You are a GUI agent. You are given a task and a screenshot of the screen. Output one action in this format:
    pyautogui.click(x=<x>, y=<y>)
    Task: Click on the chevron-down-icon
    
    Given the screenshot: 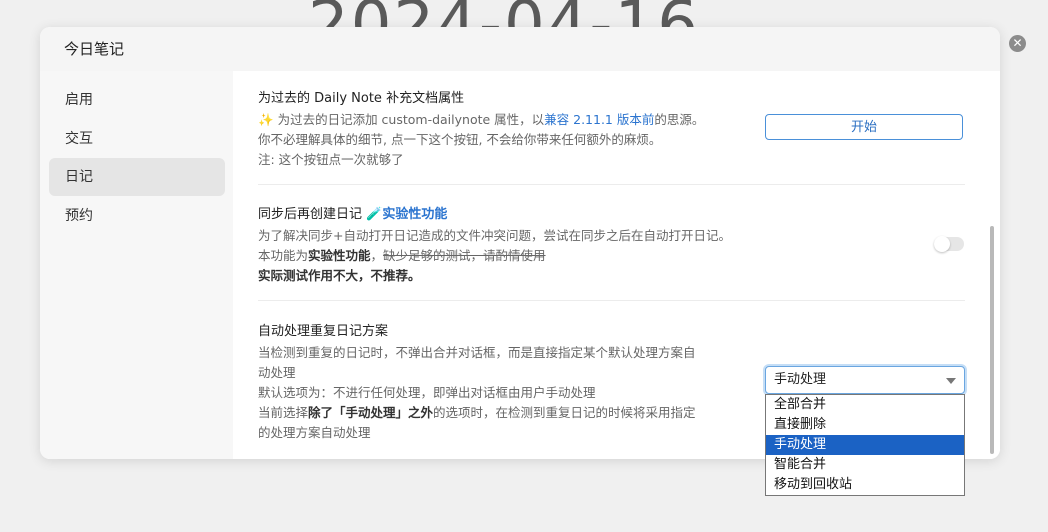 What is the action you would take?
    pyautogui.click(x=951, y=381)
    